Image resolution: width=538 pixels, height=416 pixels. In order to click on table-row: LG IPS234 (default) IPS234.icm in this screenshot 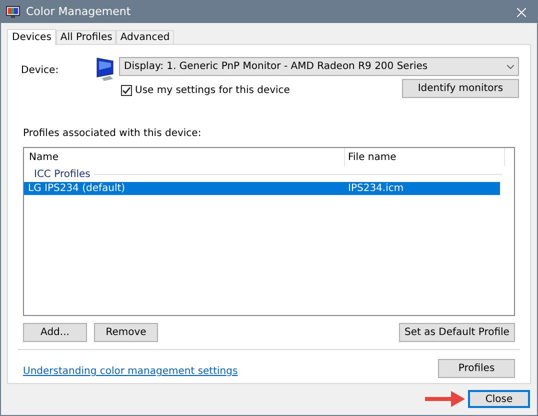, I will do `click(262, 188)`.